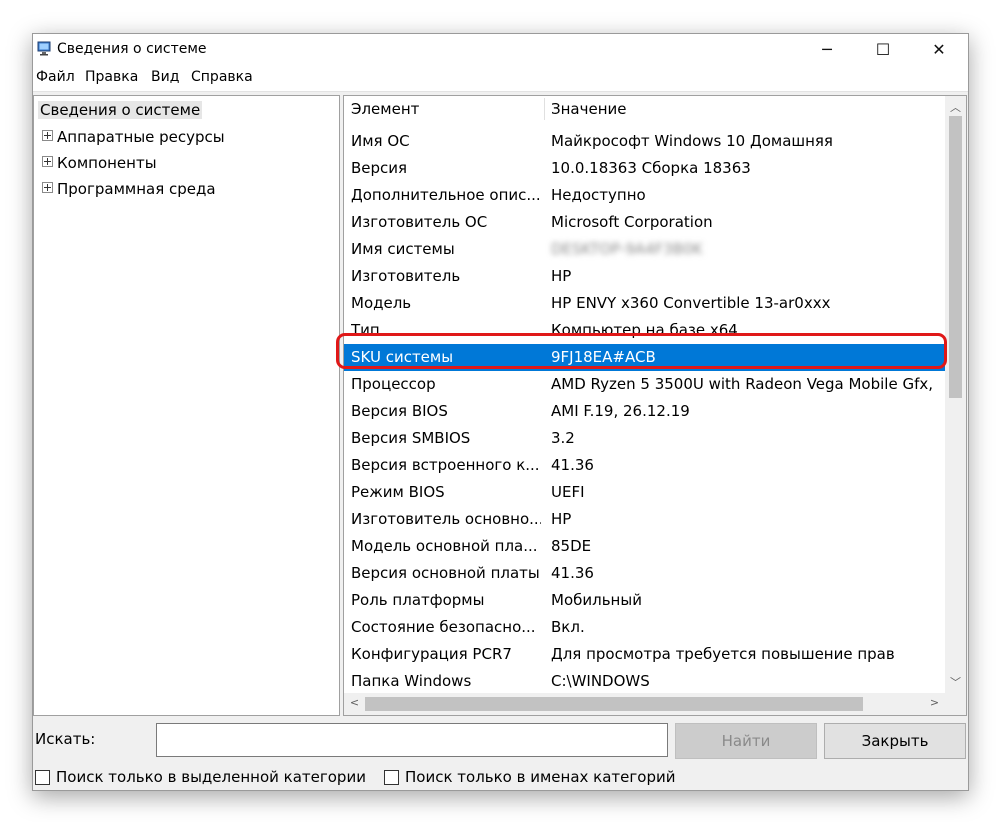 The image size is (999, 822). Describe the element at coordinates (620, 411) in the screenshot. I see `cell-value: AMI F.19, 26.12.19` at that location.